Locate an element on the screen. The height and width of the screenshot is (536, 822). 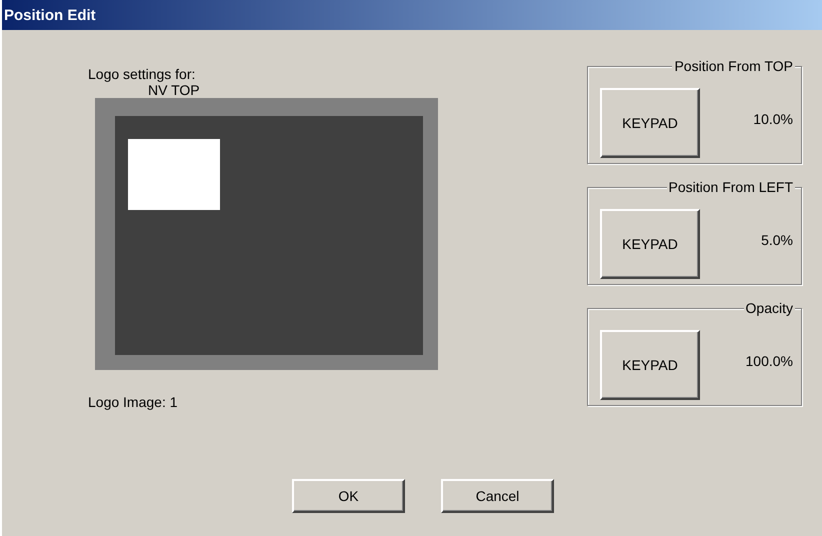
group-title: Opacity is located at coordinates (769, 308).